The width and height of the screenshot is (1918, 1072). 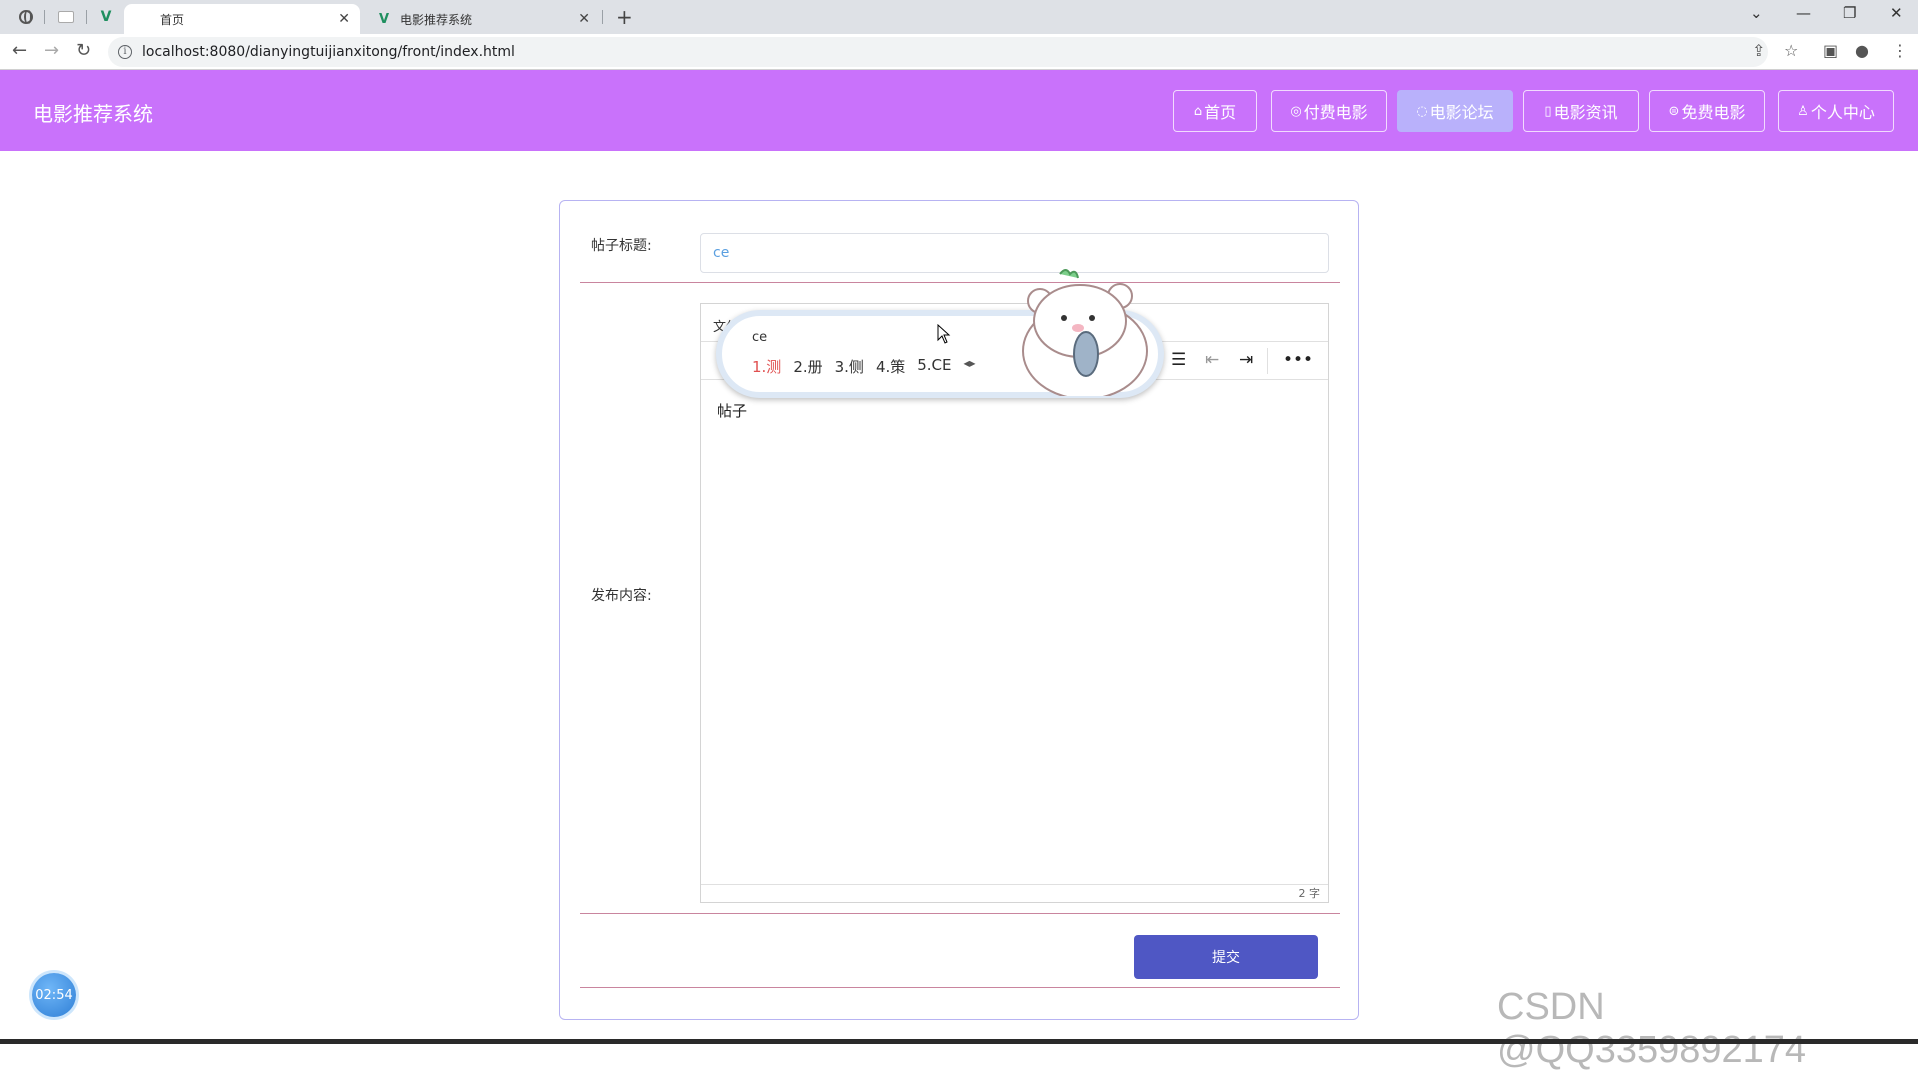 I want to click on pinned-tab-globe, so click(x=26, y=17).